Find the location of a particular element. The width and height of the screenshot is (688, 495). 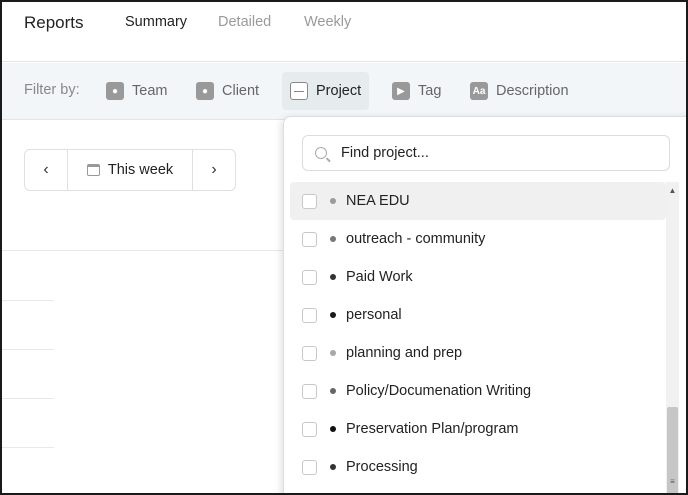

date-range-selector: ‹ This week › is located at coordinates (130, 170).